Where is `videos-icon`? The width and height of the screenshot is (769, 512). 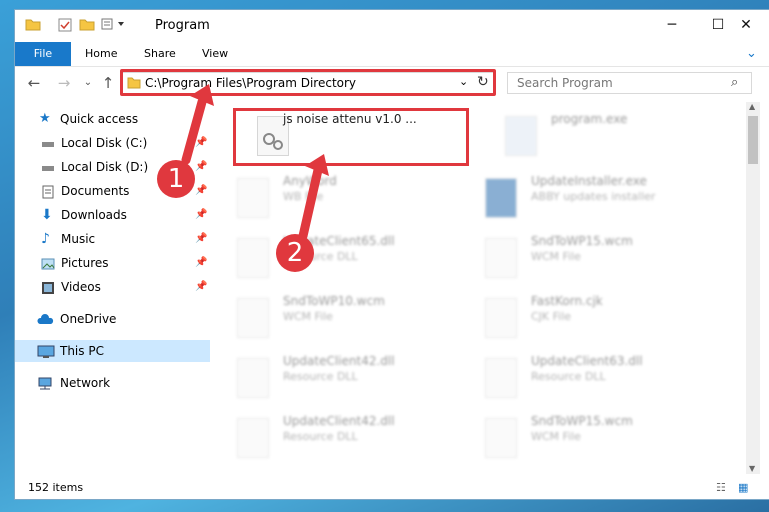
videos-icon is located at coordinates (48, 287).